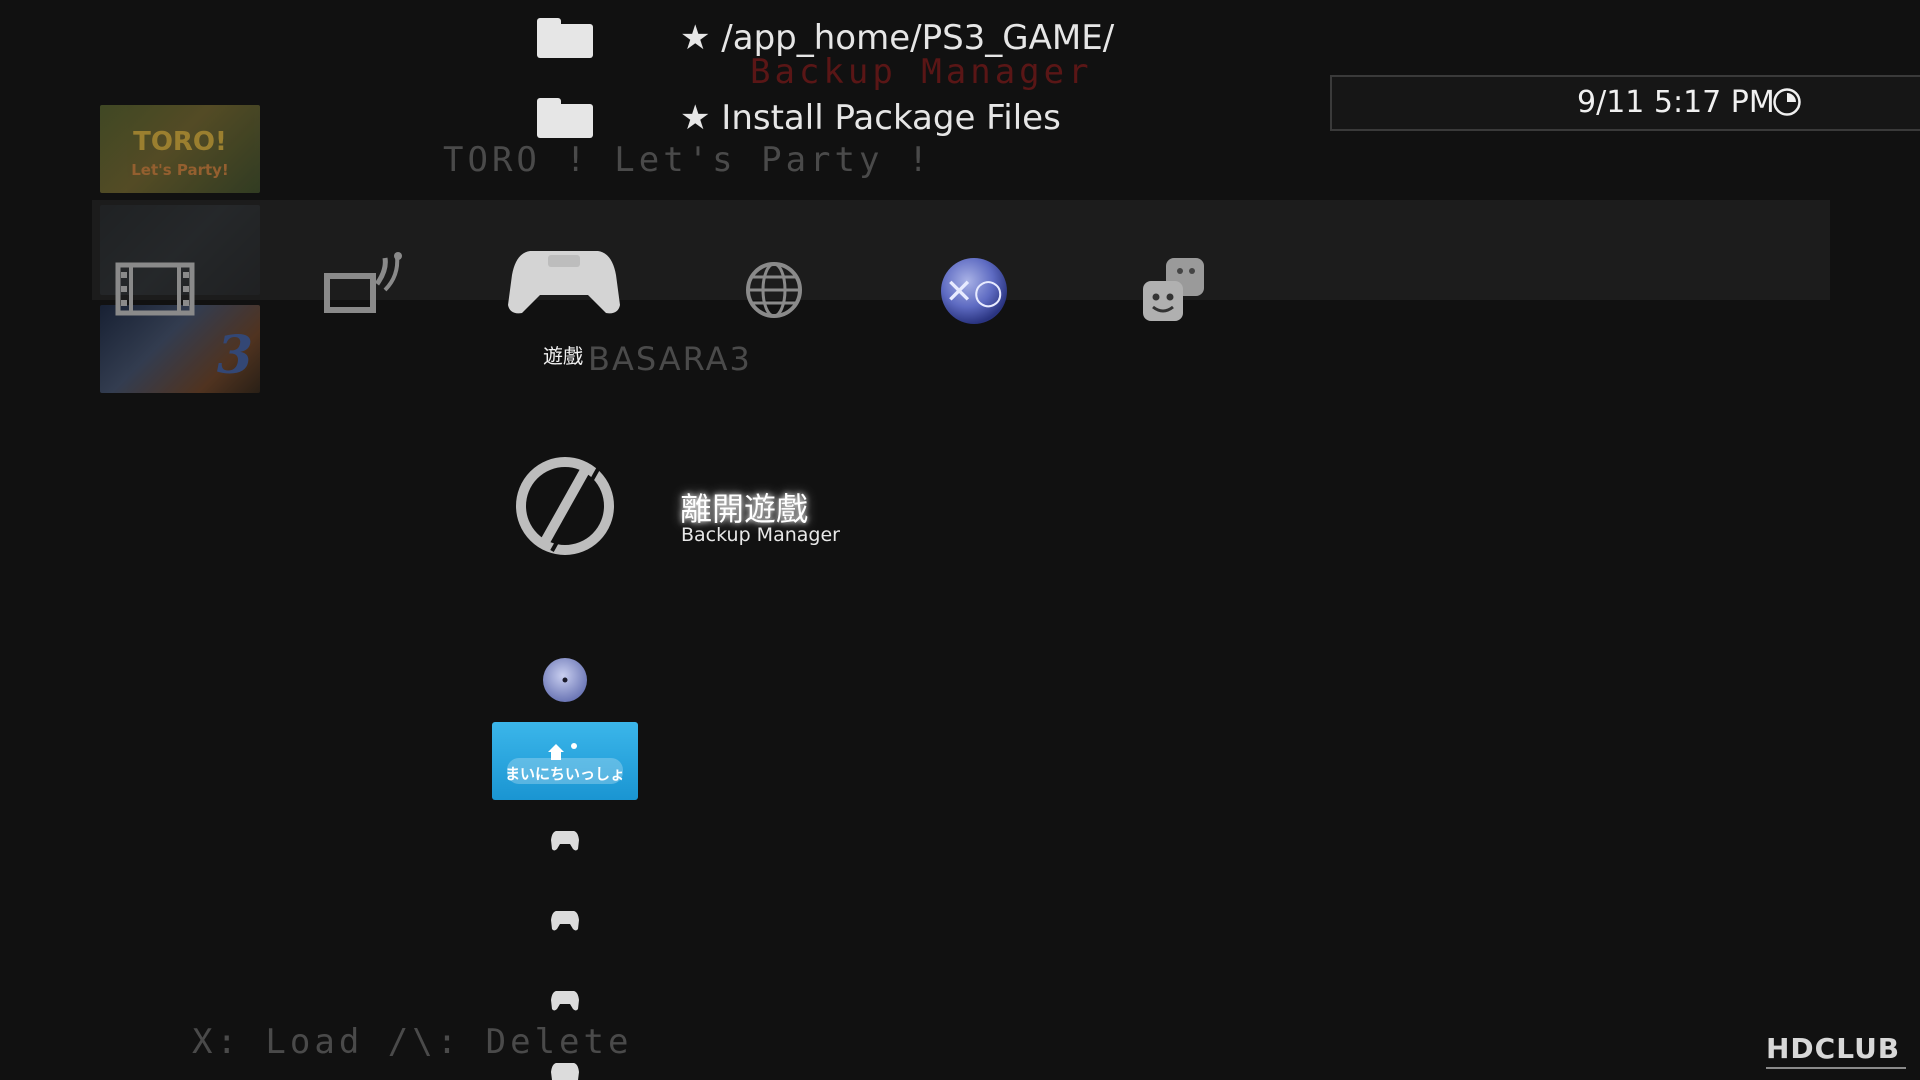 This screenshot has height=1080, width=1920. Describe the element at coordinates (897, 38) in the screenshot. I see `menu-item-app-home: ★ /app_home/PS3_GAME/` at that location.